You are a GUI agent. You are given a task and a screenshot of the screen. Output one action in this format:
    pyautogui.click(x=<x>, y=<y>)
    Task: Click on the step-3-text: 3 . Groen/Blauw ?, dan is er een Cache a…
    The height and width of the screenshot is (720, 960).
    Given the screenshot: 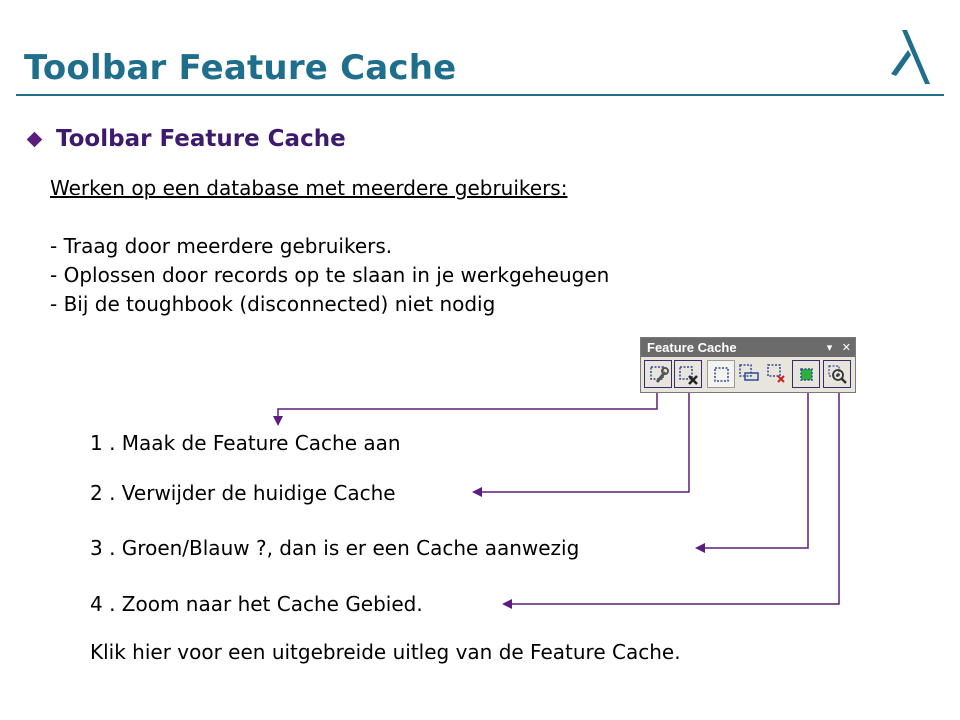 What is the action you would take?
    pyautogui.click(x=335, y=548)
    